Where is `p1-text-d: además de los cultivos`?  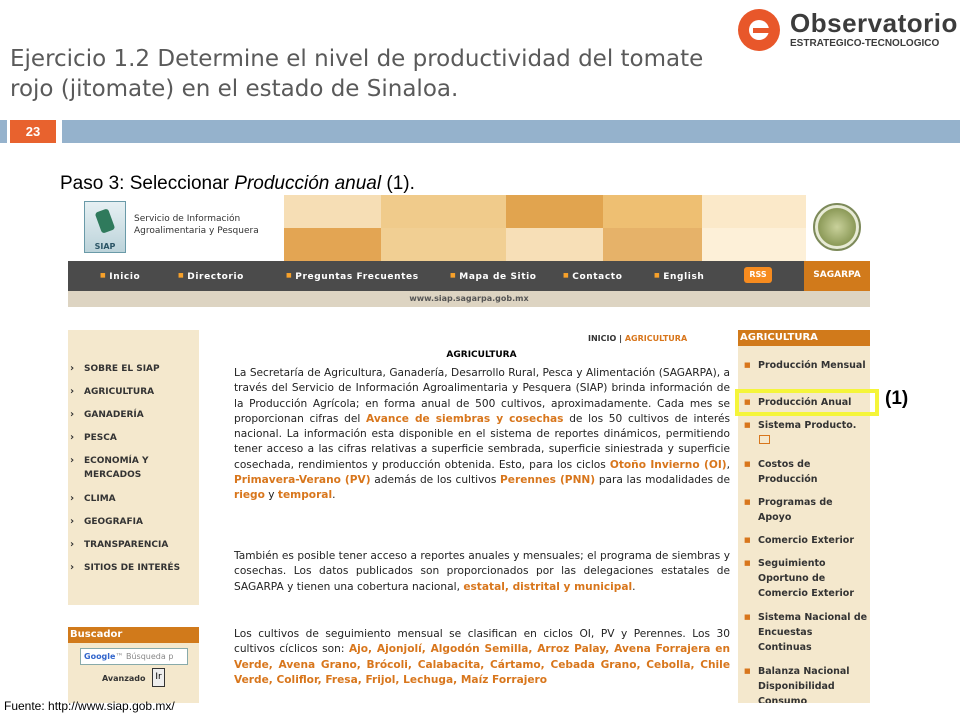
p1-text-d: además de los cultivos is located at coordinates (435, 480).